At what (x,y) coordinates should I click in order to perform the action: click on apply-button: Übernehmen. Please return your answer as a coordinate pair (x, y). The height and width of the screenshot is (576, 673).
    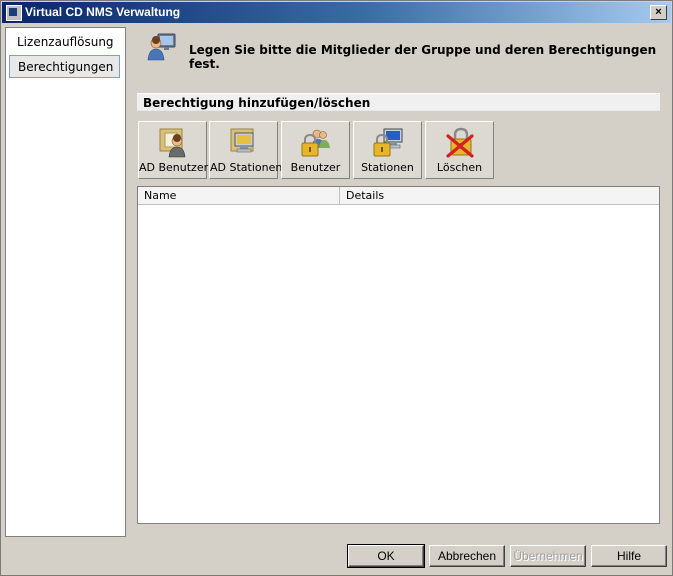
    Looking at the image, I should click on (548, 556).